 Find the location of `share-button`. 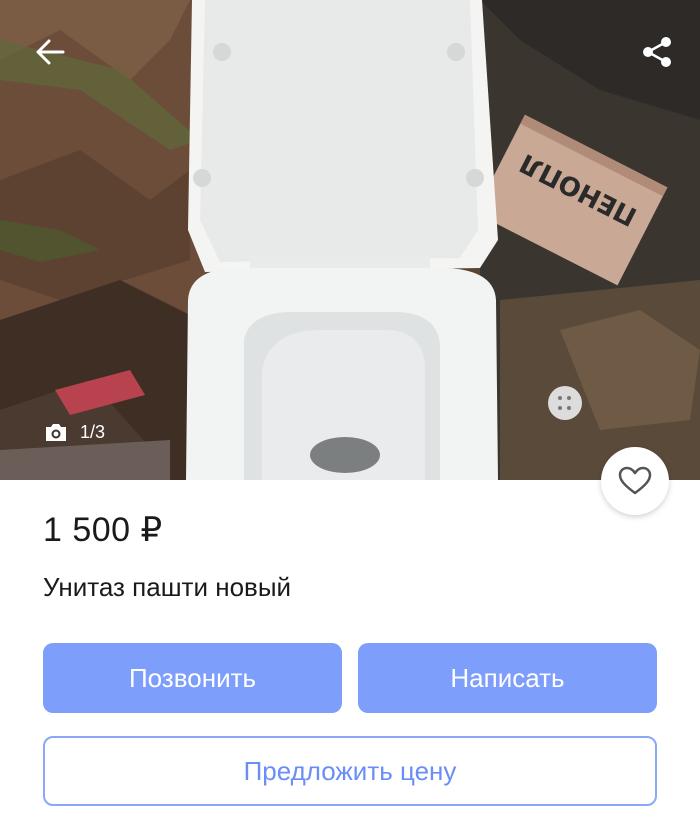

share-button is located at coordinates (657, 52).